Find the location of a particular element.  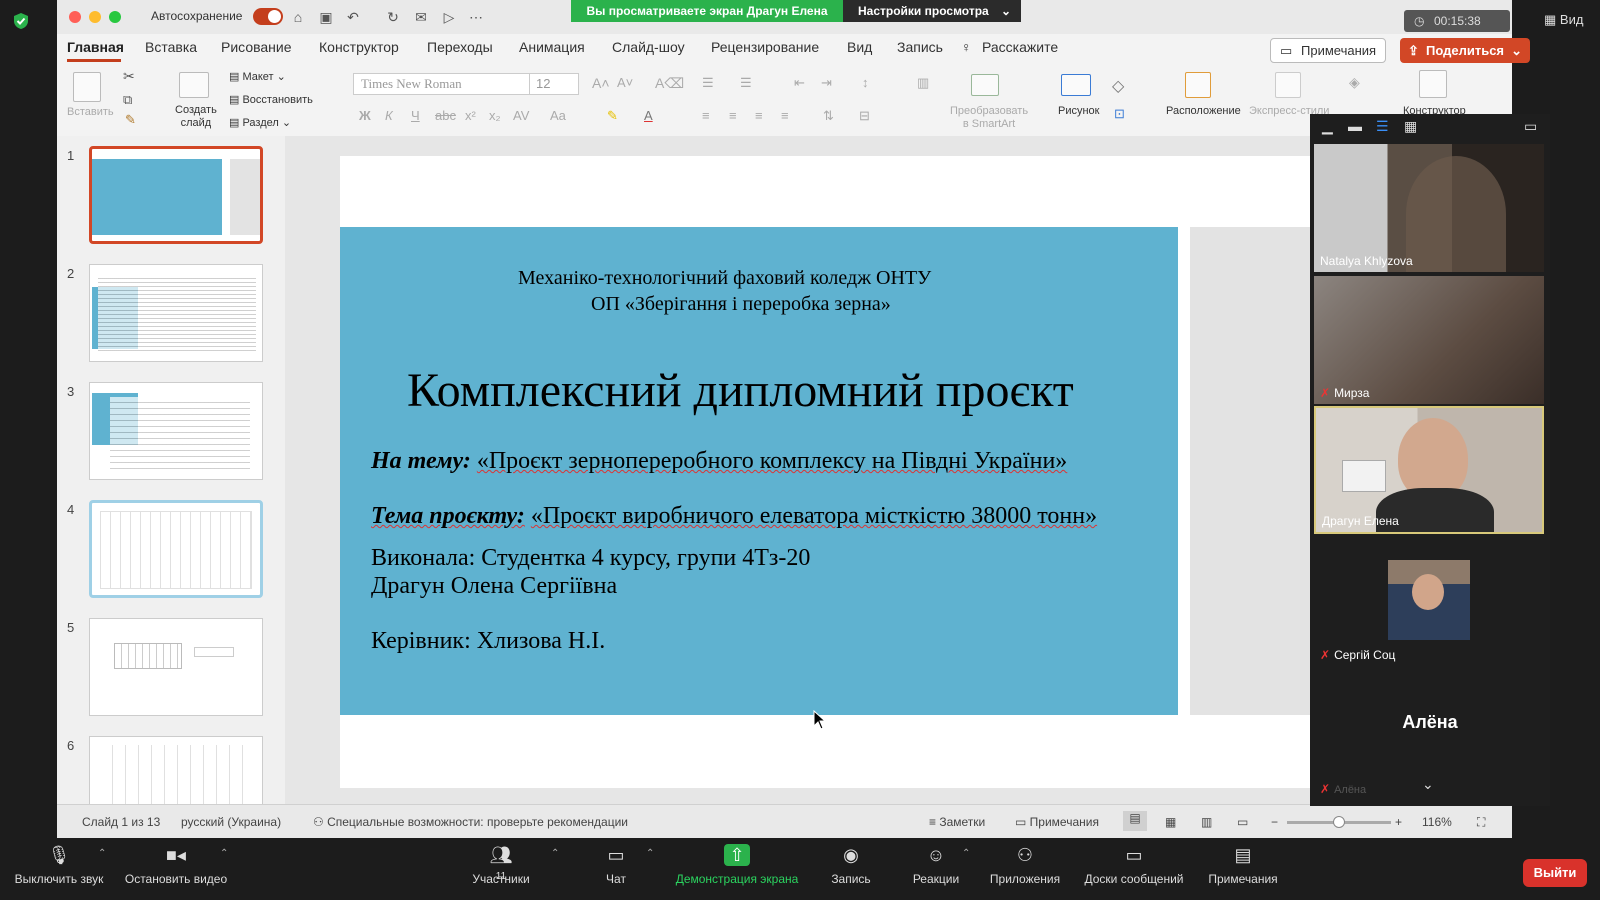

undo-icon: ↶ is located at coordinates (353, 17).